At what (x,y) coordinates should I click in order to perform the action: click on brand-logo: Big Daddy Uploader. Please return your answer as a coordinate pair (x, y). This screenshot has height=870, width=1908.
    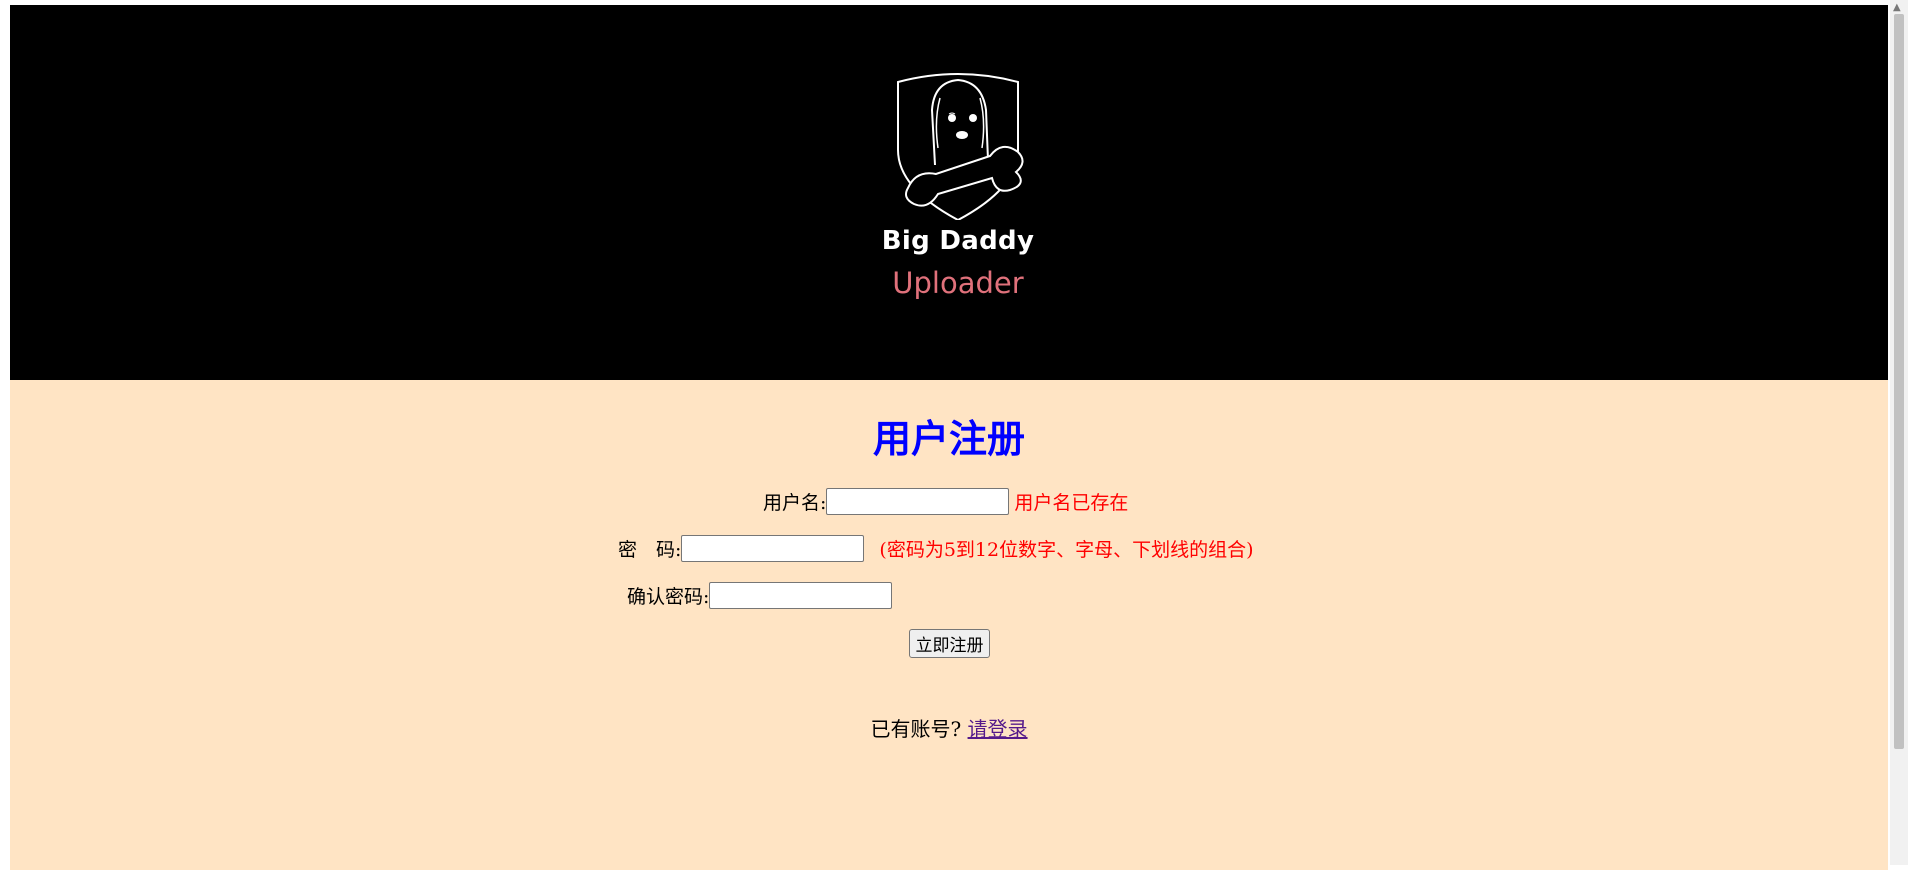
    Looking at the image, I should click on (958, 195).